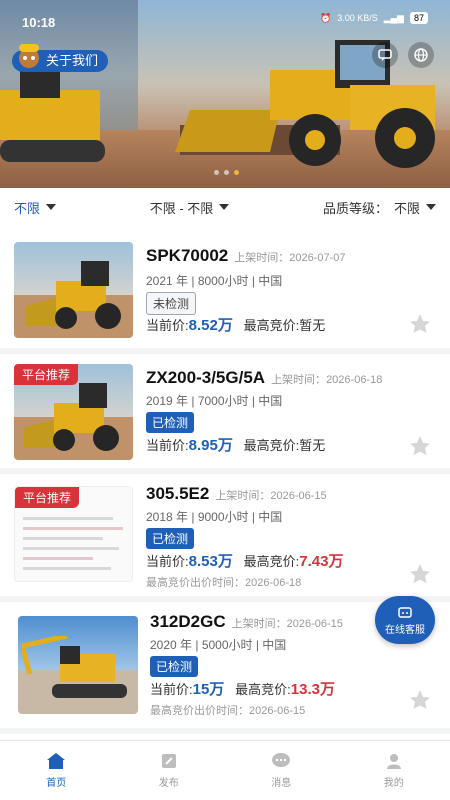  Describe the element at coordinates (321, 561) in the screenshot. I see `top-bid: 7.43万` at that location.